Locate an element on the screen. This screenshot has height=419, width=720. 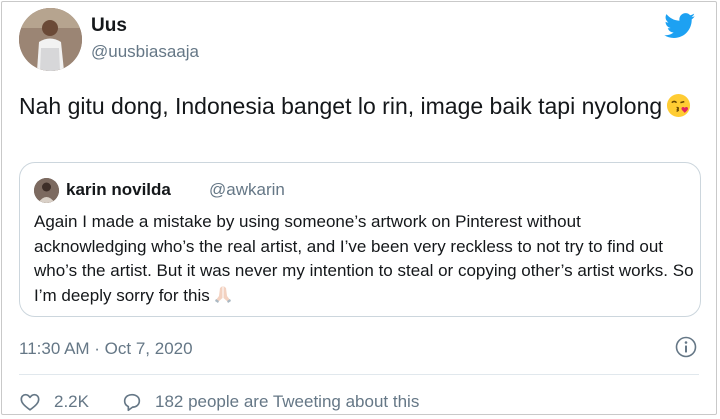
kiss-face-emoji-icon is located at coordinates (679, 105).